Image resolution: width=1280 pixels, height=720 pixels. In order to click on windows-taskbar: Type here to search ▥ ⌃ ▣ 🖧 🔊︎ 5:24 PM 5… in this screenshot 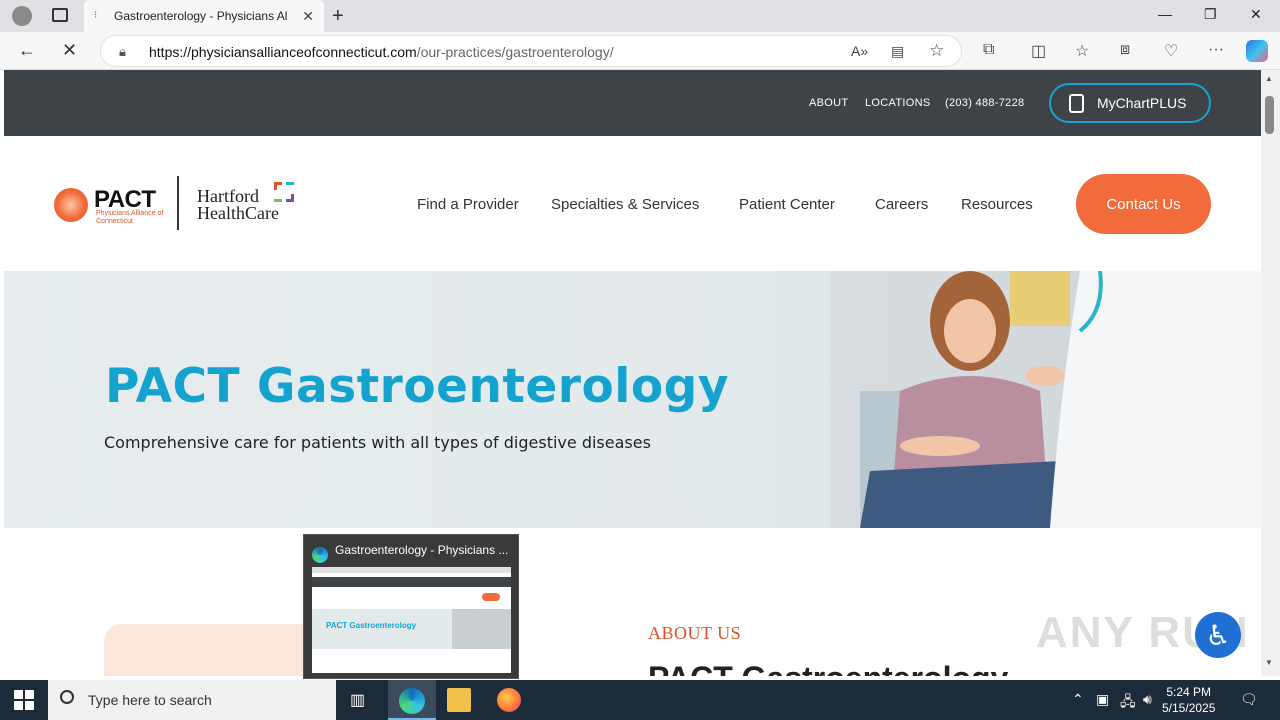, I will do `click(640, 700)`.